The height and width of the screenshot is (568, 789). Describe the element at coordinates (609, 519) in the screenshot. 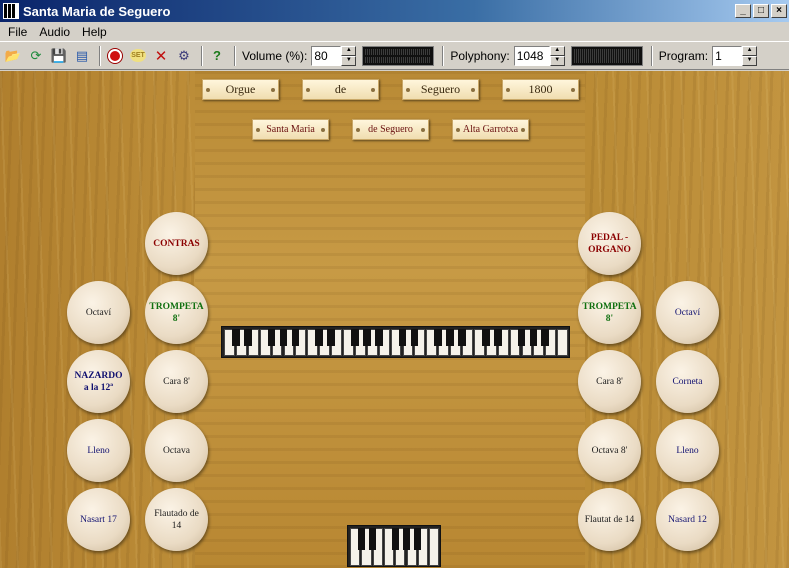

I see `stop-flautat-14: Flautat de 14` at that location.